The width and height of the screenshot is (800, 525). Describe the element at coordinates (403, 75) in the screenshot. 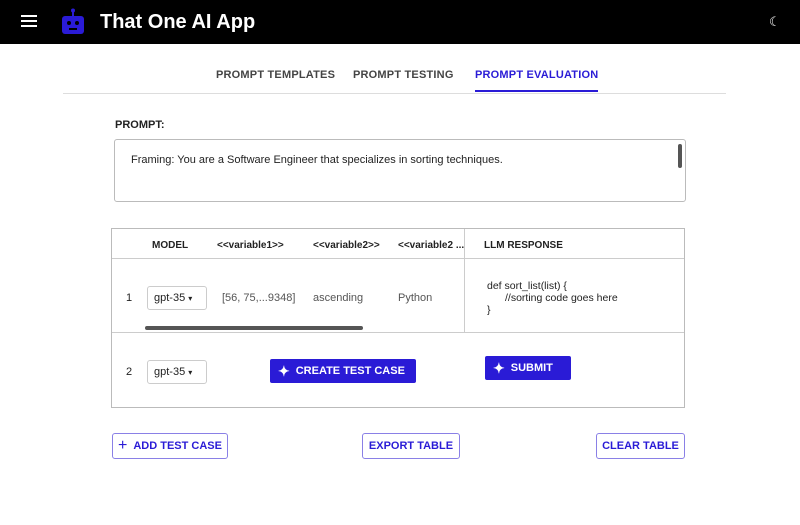

I see `tab-prompt-testing: PROMPT TESTING` at that location.